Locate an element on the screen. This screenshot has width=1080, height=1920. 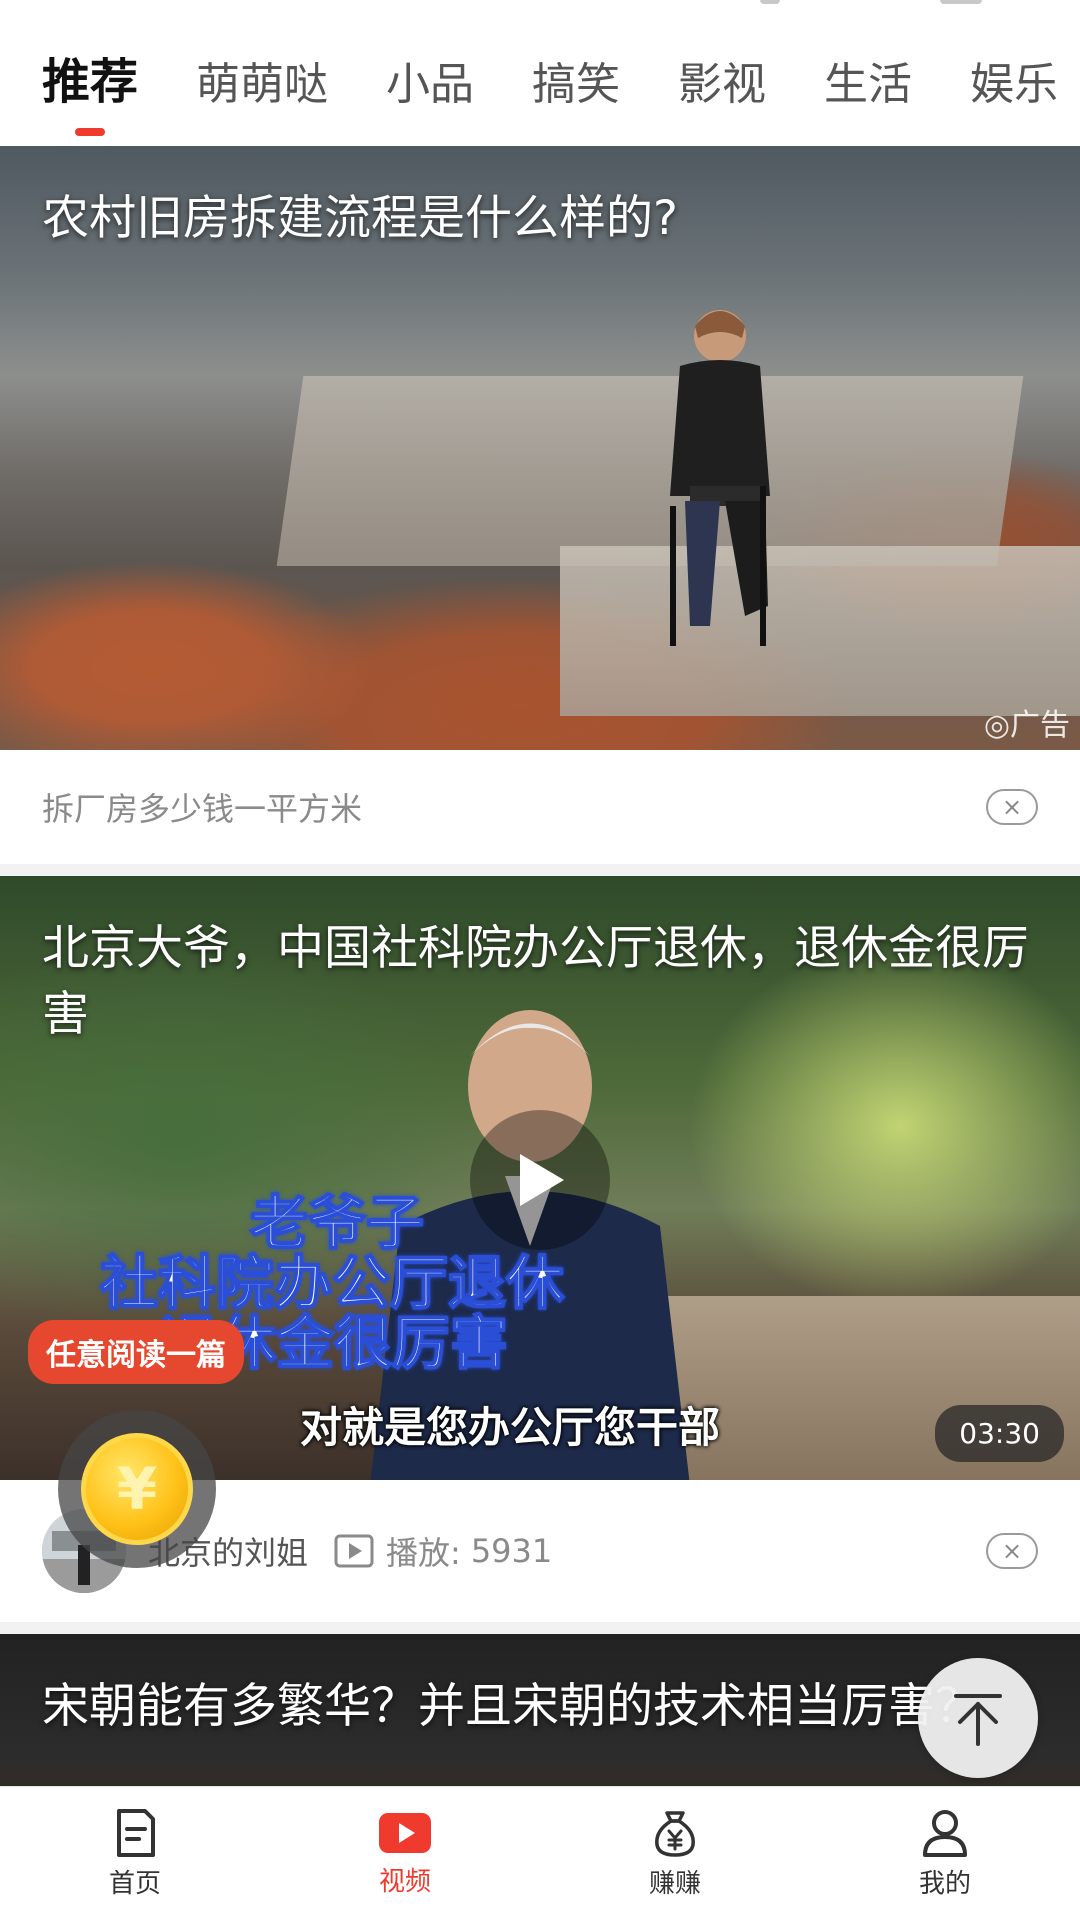
nav-video: 视频 is located at coordinates (405, 1853).